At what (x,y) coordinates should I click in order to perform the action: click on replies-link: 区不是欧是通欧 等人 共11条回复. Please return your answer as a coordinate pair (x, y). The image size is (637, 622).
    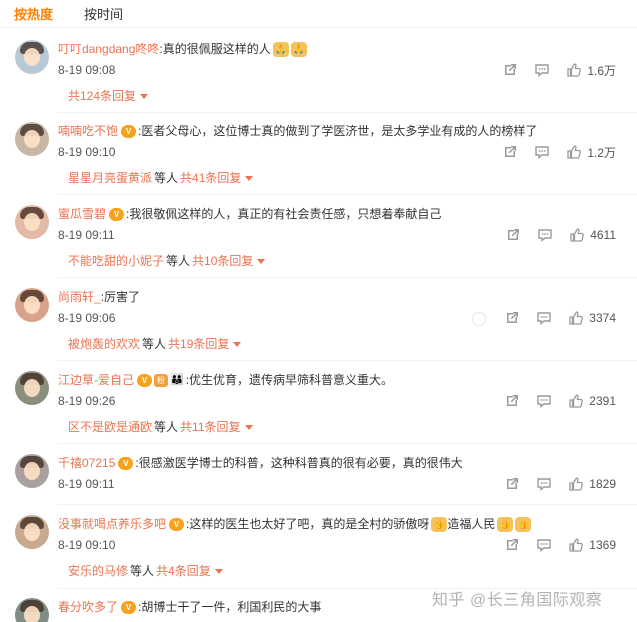
    Looking at the image, I should click on (160, 427).